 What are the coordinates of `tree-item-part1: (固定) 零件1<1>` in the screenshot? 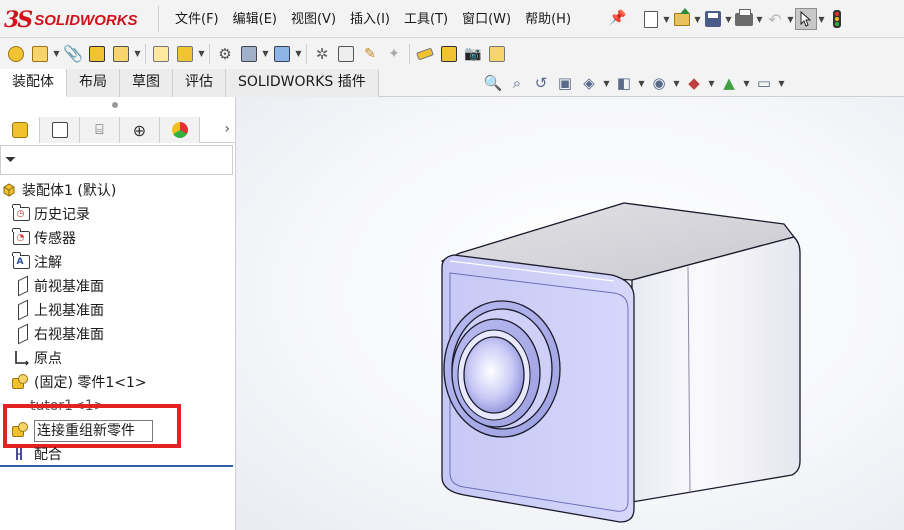 It's located at (79, 382).